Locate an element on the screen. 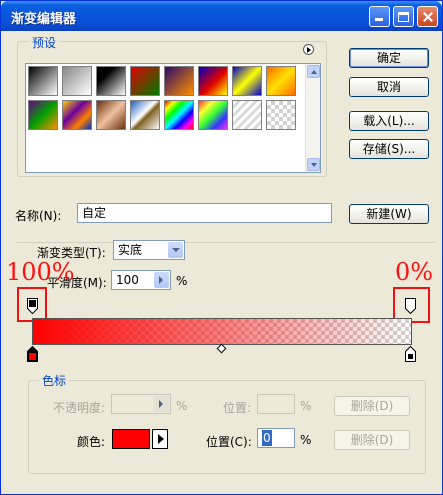  window-title: 渐变编辑器 is located at coordinates (44, 19).